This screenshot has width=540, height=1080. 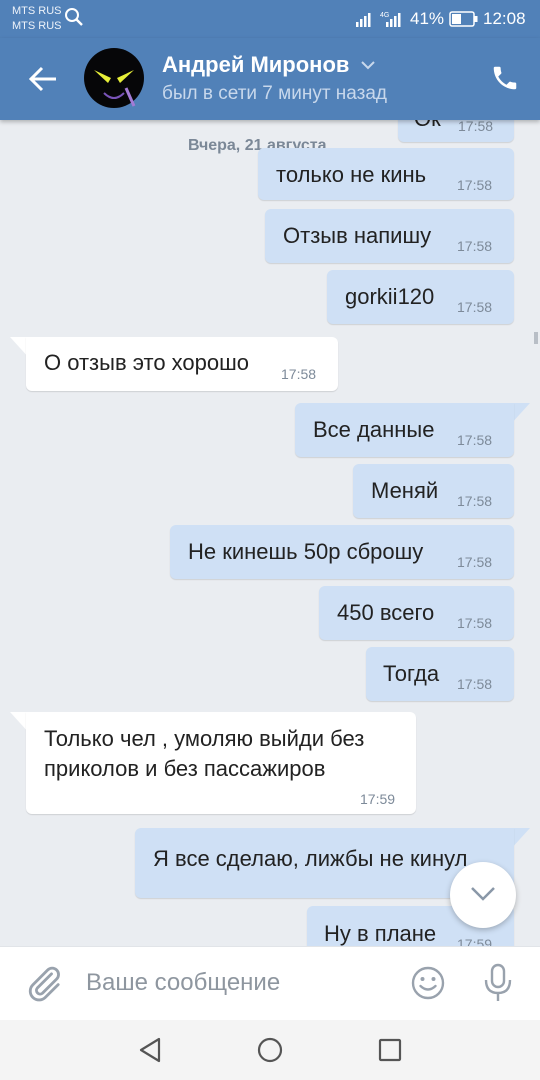 What do you see at coordinates (456, 131) in the screenshot?
I see `message-bubble-outgoing: Ок 17:58` at bounding box center [456, 131].